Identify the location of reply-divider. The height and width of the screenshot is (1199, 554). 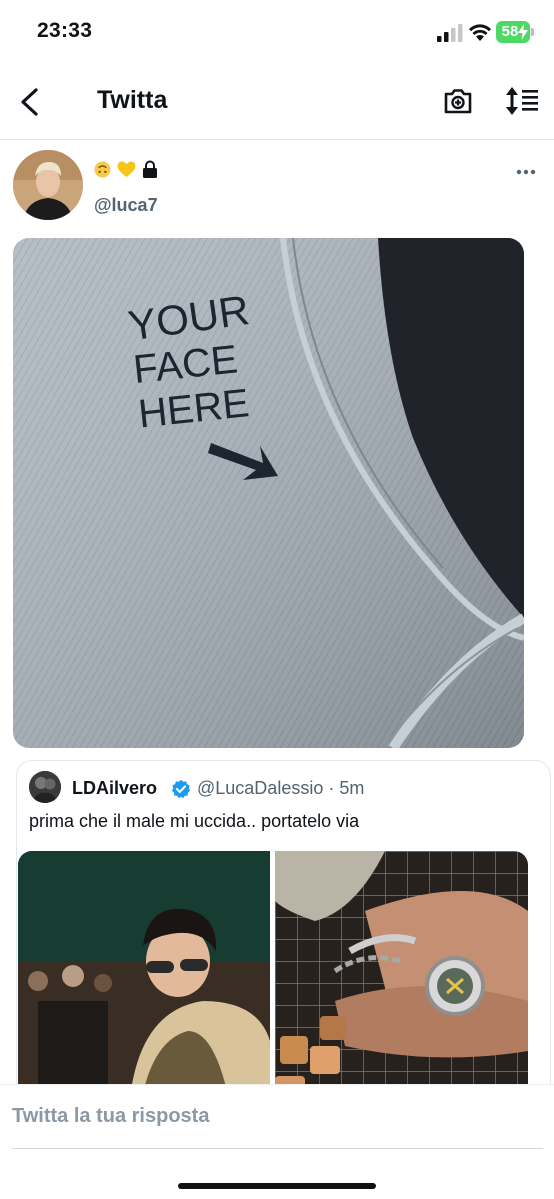
(277, 1148).